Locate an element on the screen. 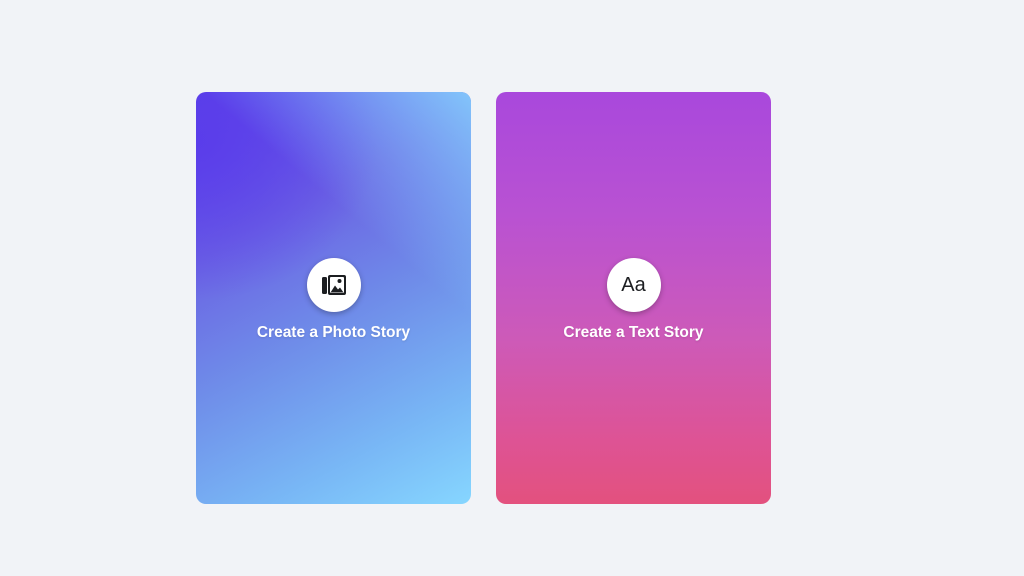  photo-gallery-icon is located at coordinates (334, 285).